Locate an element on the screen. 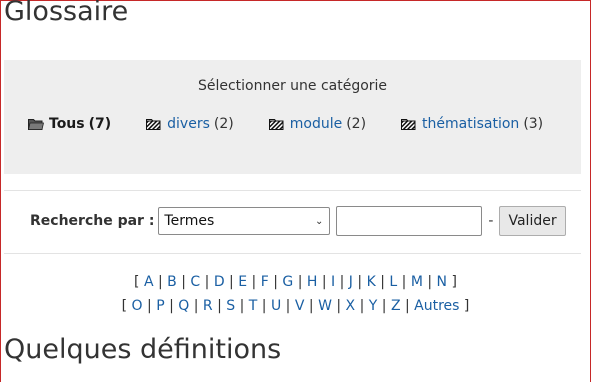 Image resolution: width=591 pixels, height=382 pixels. letter-link-v: V is located at coordinates (300, 306).